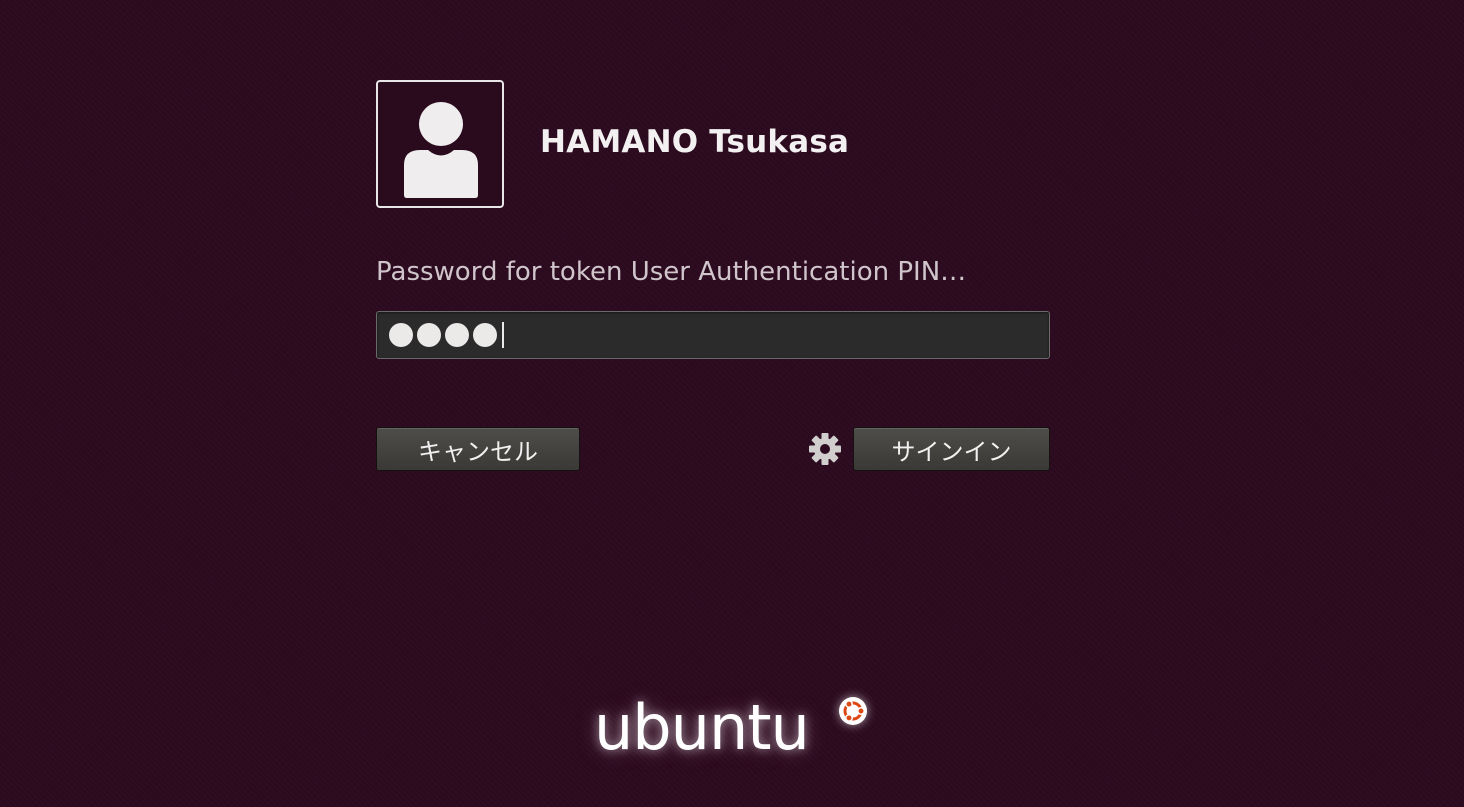  I want to click on ubuntu-logo: ubuntu, so click(739, 728).